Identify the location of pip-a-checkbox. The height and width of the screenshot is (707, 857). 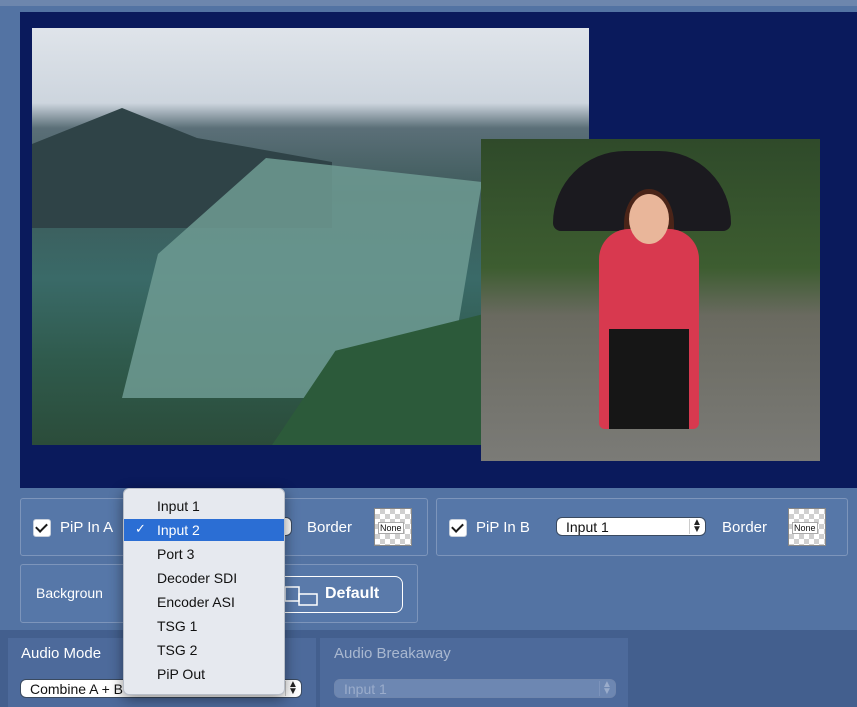
(42, 528).